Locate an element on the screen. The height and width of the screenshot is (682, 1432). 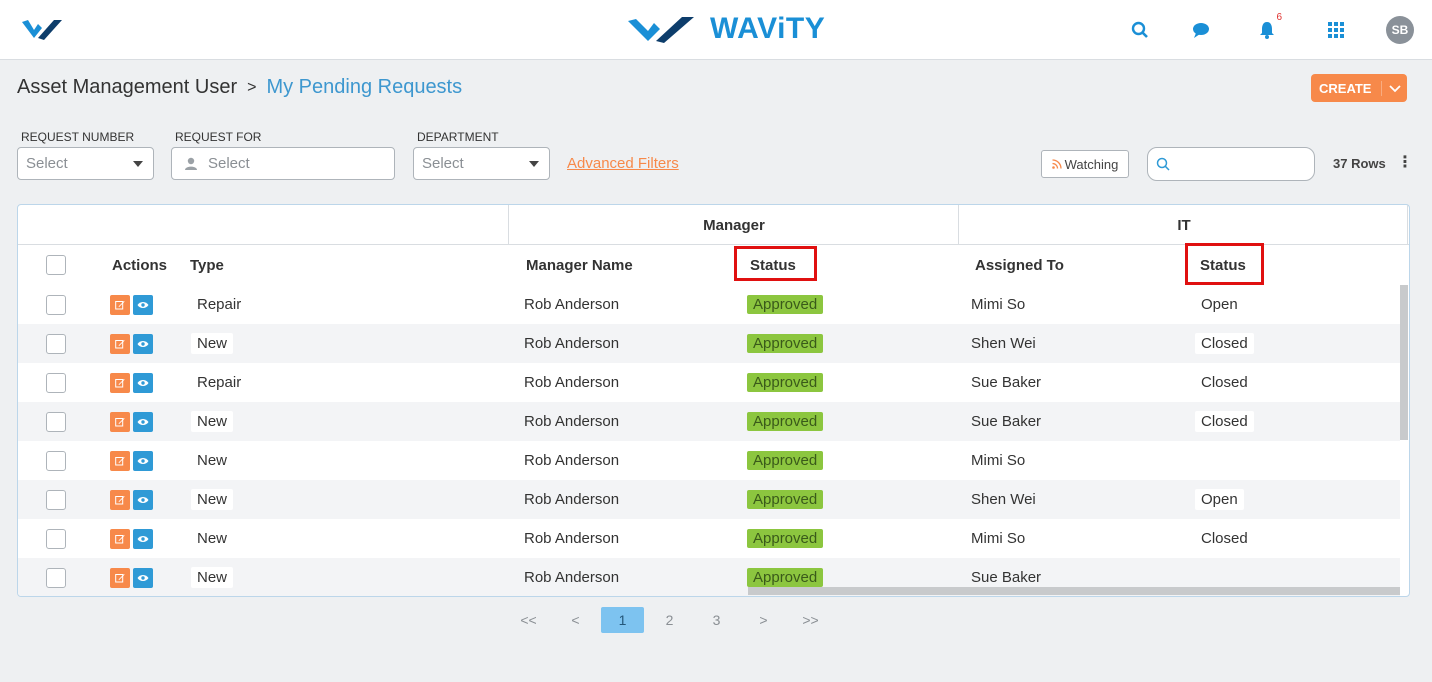
request-for-input: Select is located at coordinates (283, 163).